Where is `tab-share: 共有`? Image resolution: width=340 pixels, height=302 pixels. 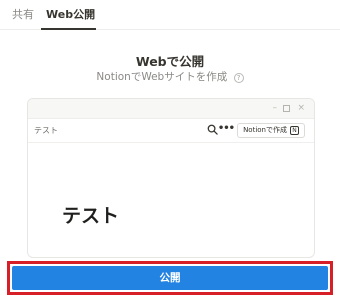
tab-share: 共有 is located at coordinates (23, 15).